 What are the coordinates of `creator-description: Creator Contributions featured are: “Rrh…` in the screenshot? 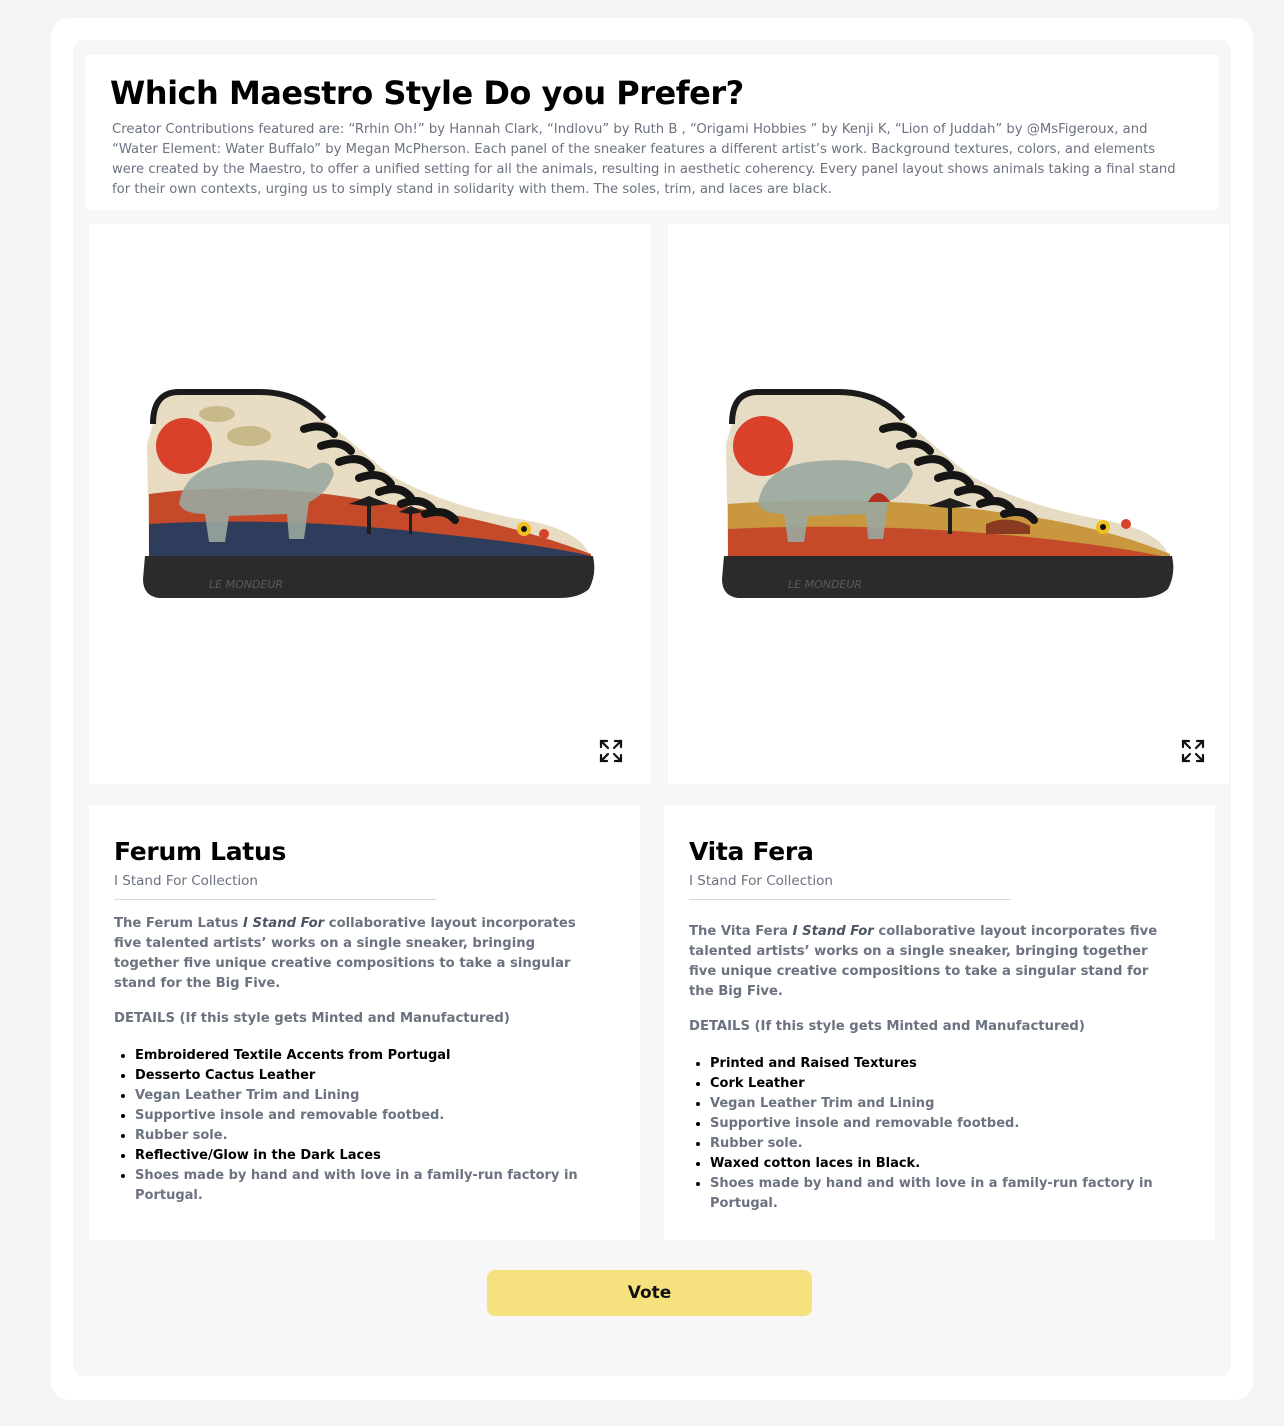 It's located at (644, 159).